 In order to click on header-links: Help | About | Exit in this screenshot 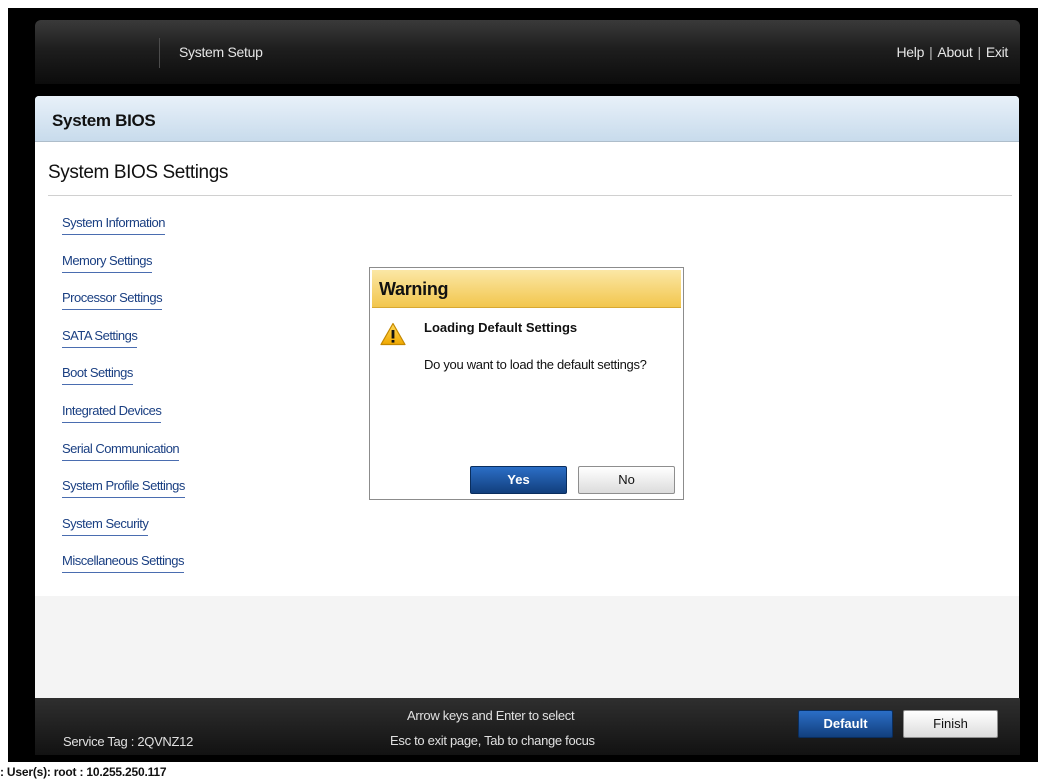, I will do `click(952, 52)`.